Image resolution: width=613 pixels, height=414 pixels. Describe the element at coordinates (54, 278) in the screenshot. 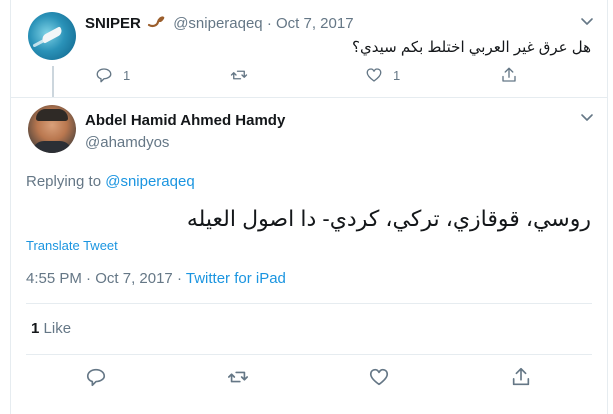

I see `tweet-time: 4:55 PM` at that location.